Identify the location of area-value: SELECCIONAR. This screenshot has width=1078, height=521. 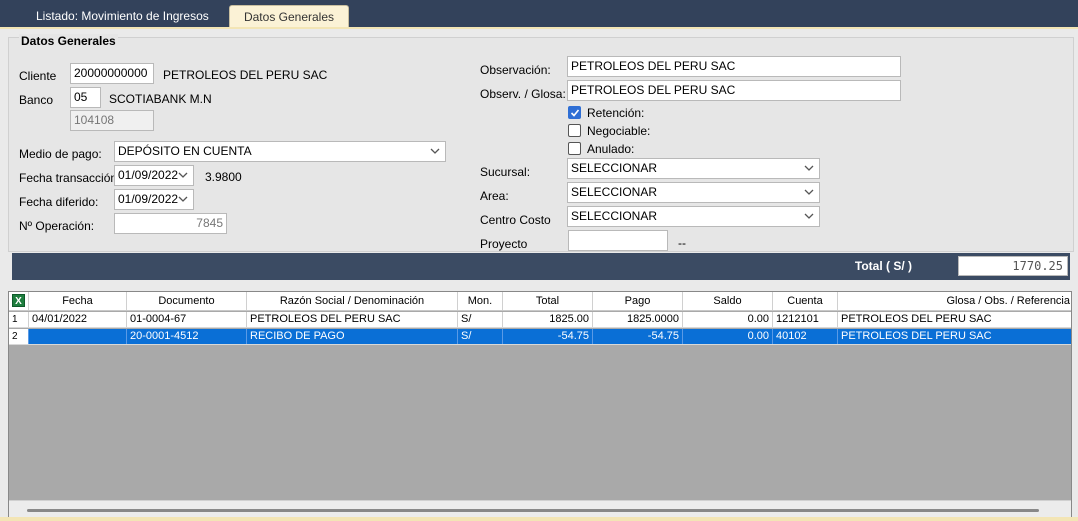
(614, 192).